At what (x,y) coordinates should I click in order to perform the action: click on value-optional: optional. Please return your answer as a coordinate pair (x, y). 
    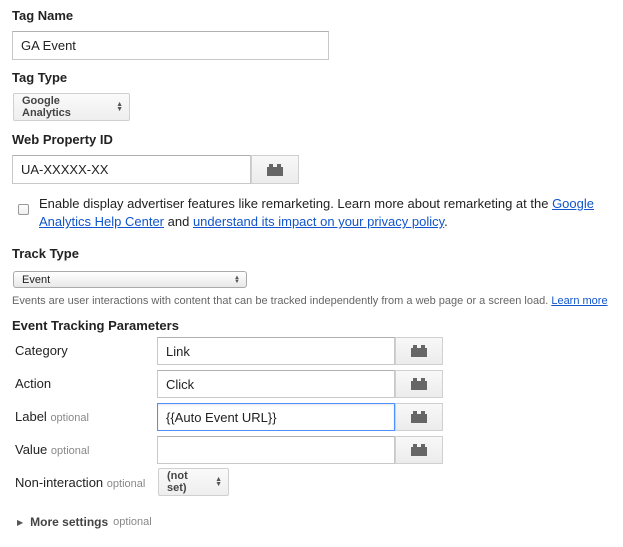
    Looking at the image, I should click on (70, 451).